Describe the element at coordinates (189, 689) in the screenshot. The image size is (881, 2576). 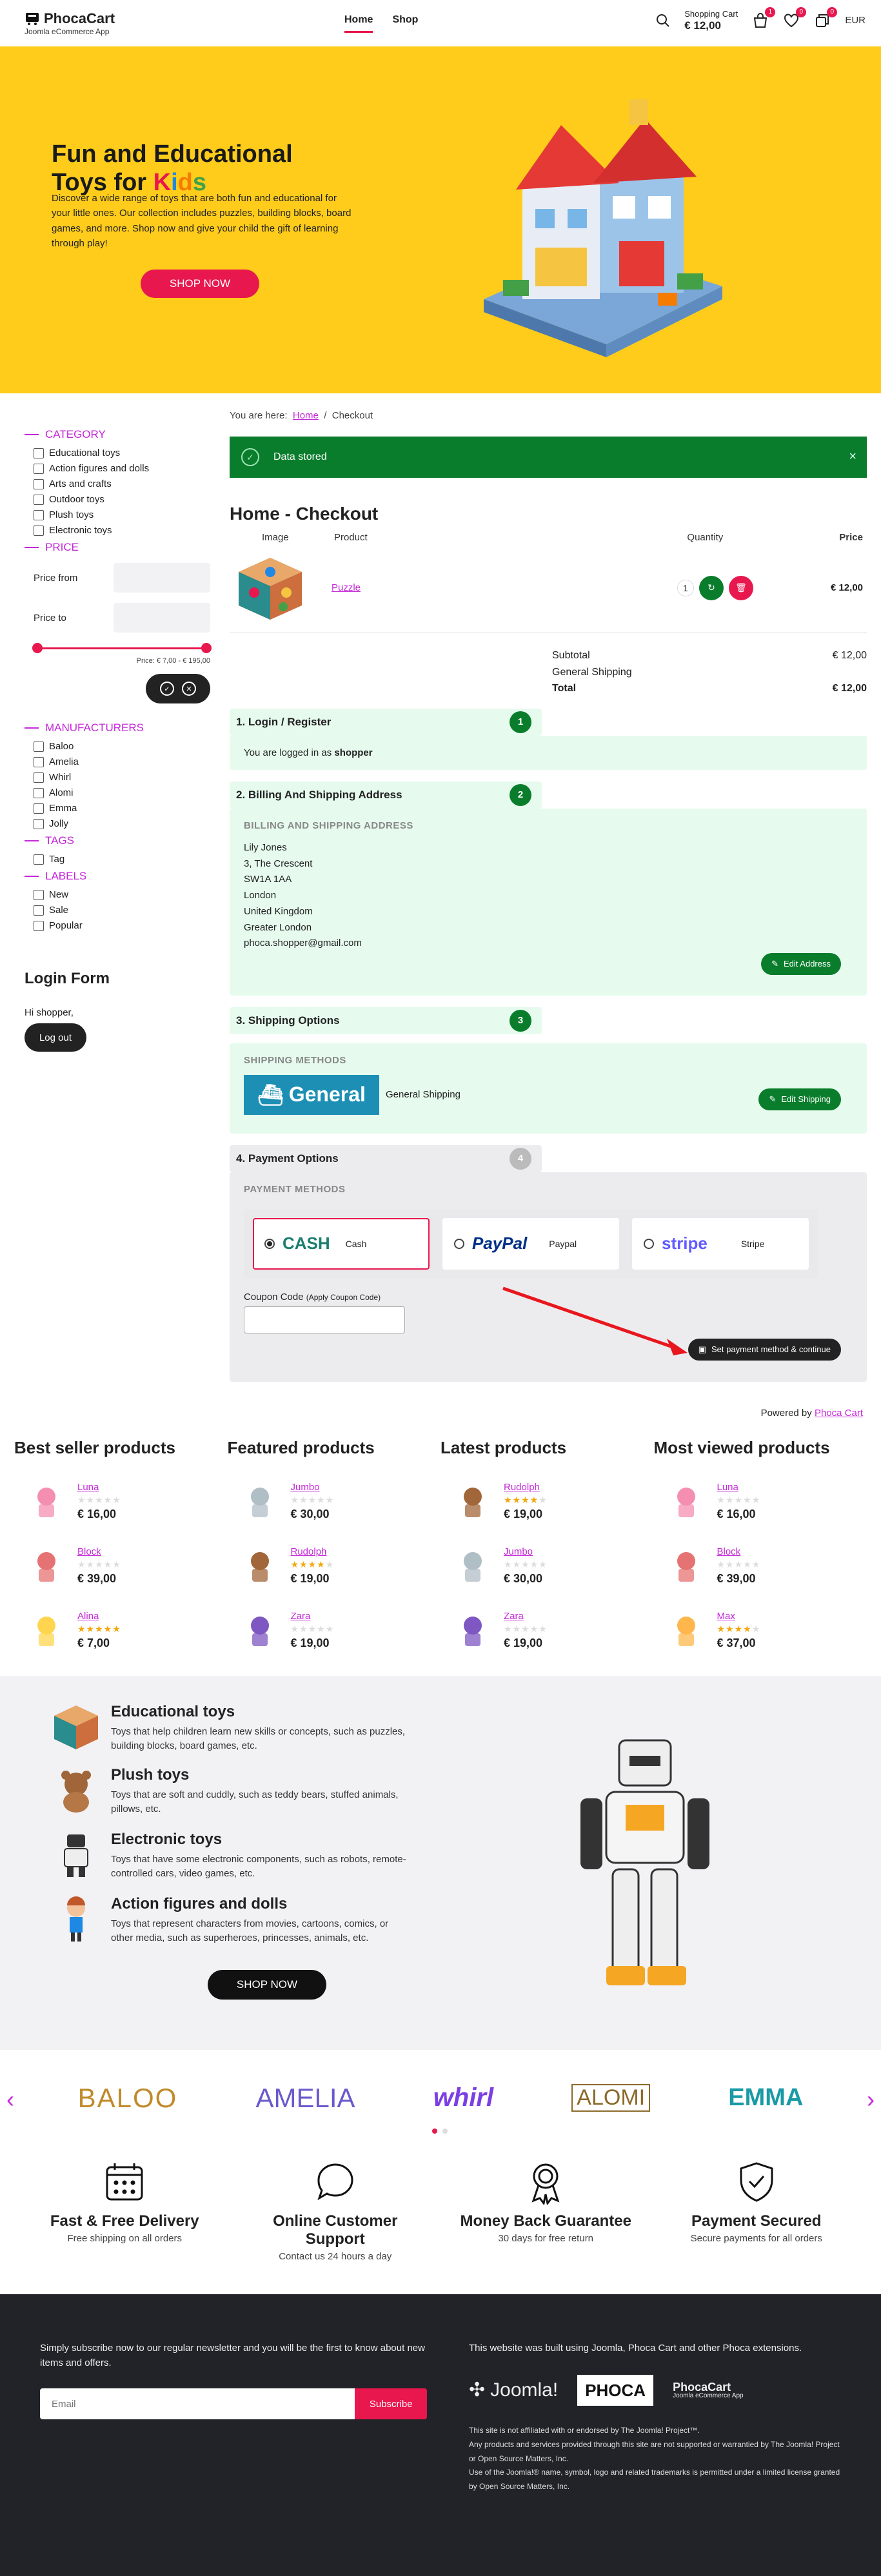
I see `clear-icon: ✕` at that location.